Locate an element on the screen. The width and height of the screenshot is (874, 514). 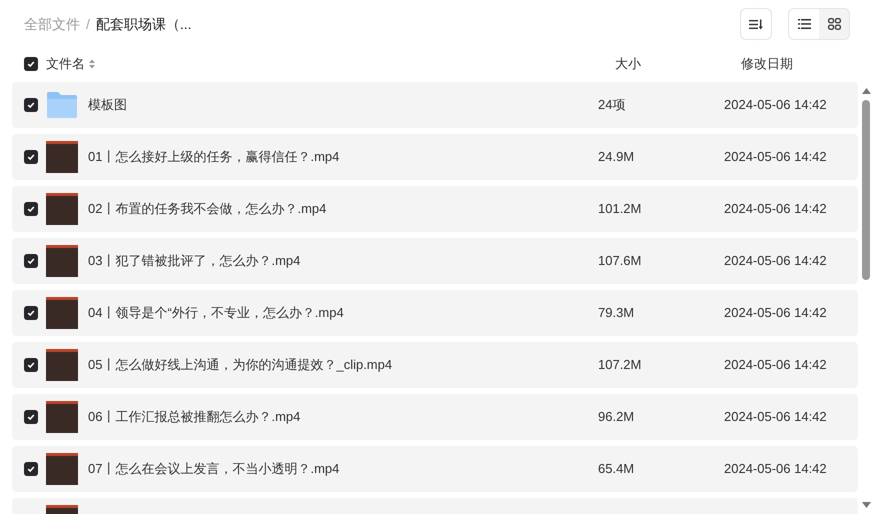
list-view-button is located at coordinates (804, 24).